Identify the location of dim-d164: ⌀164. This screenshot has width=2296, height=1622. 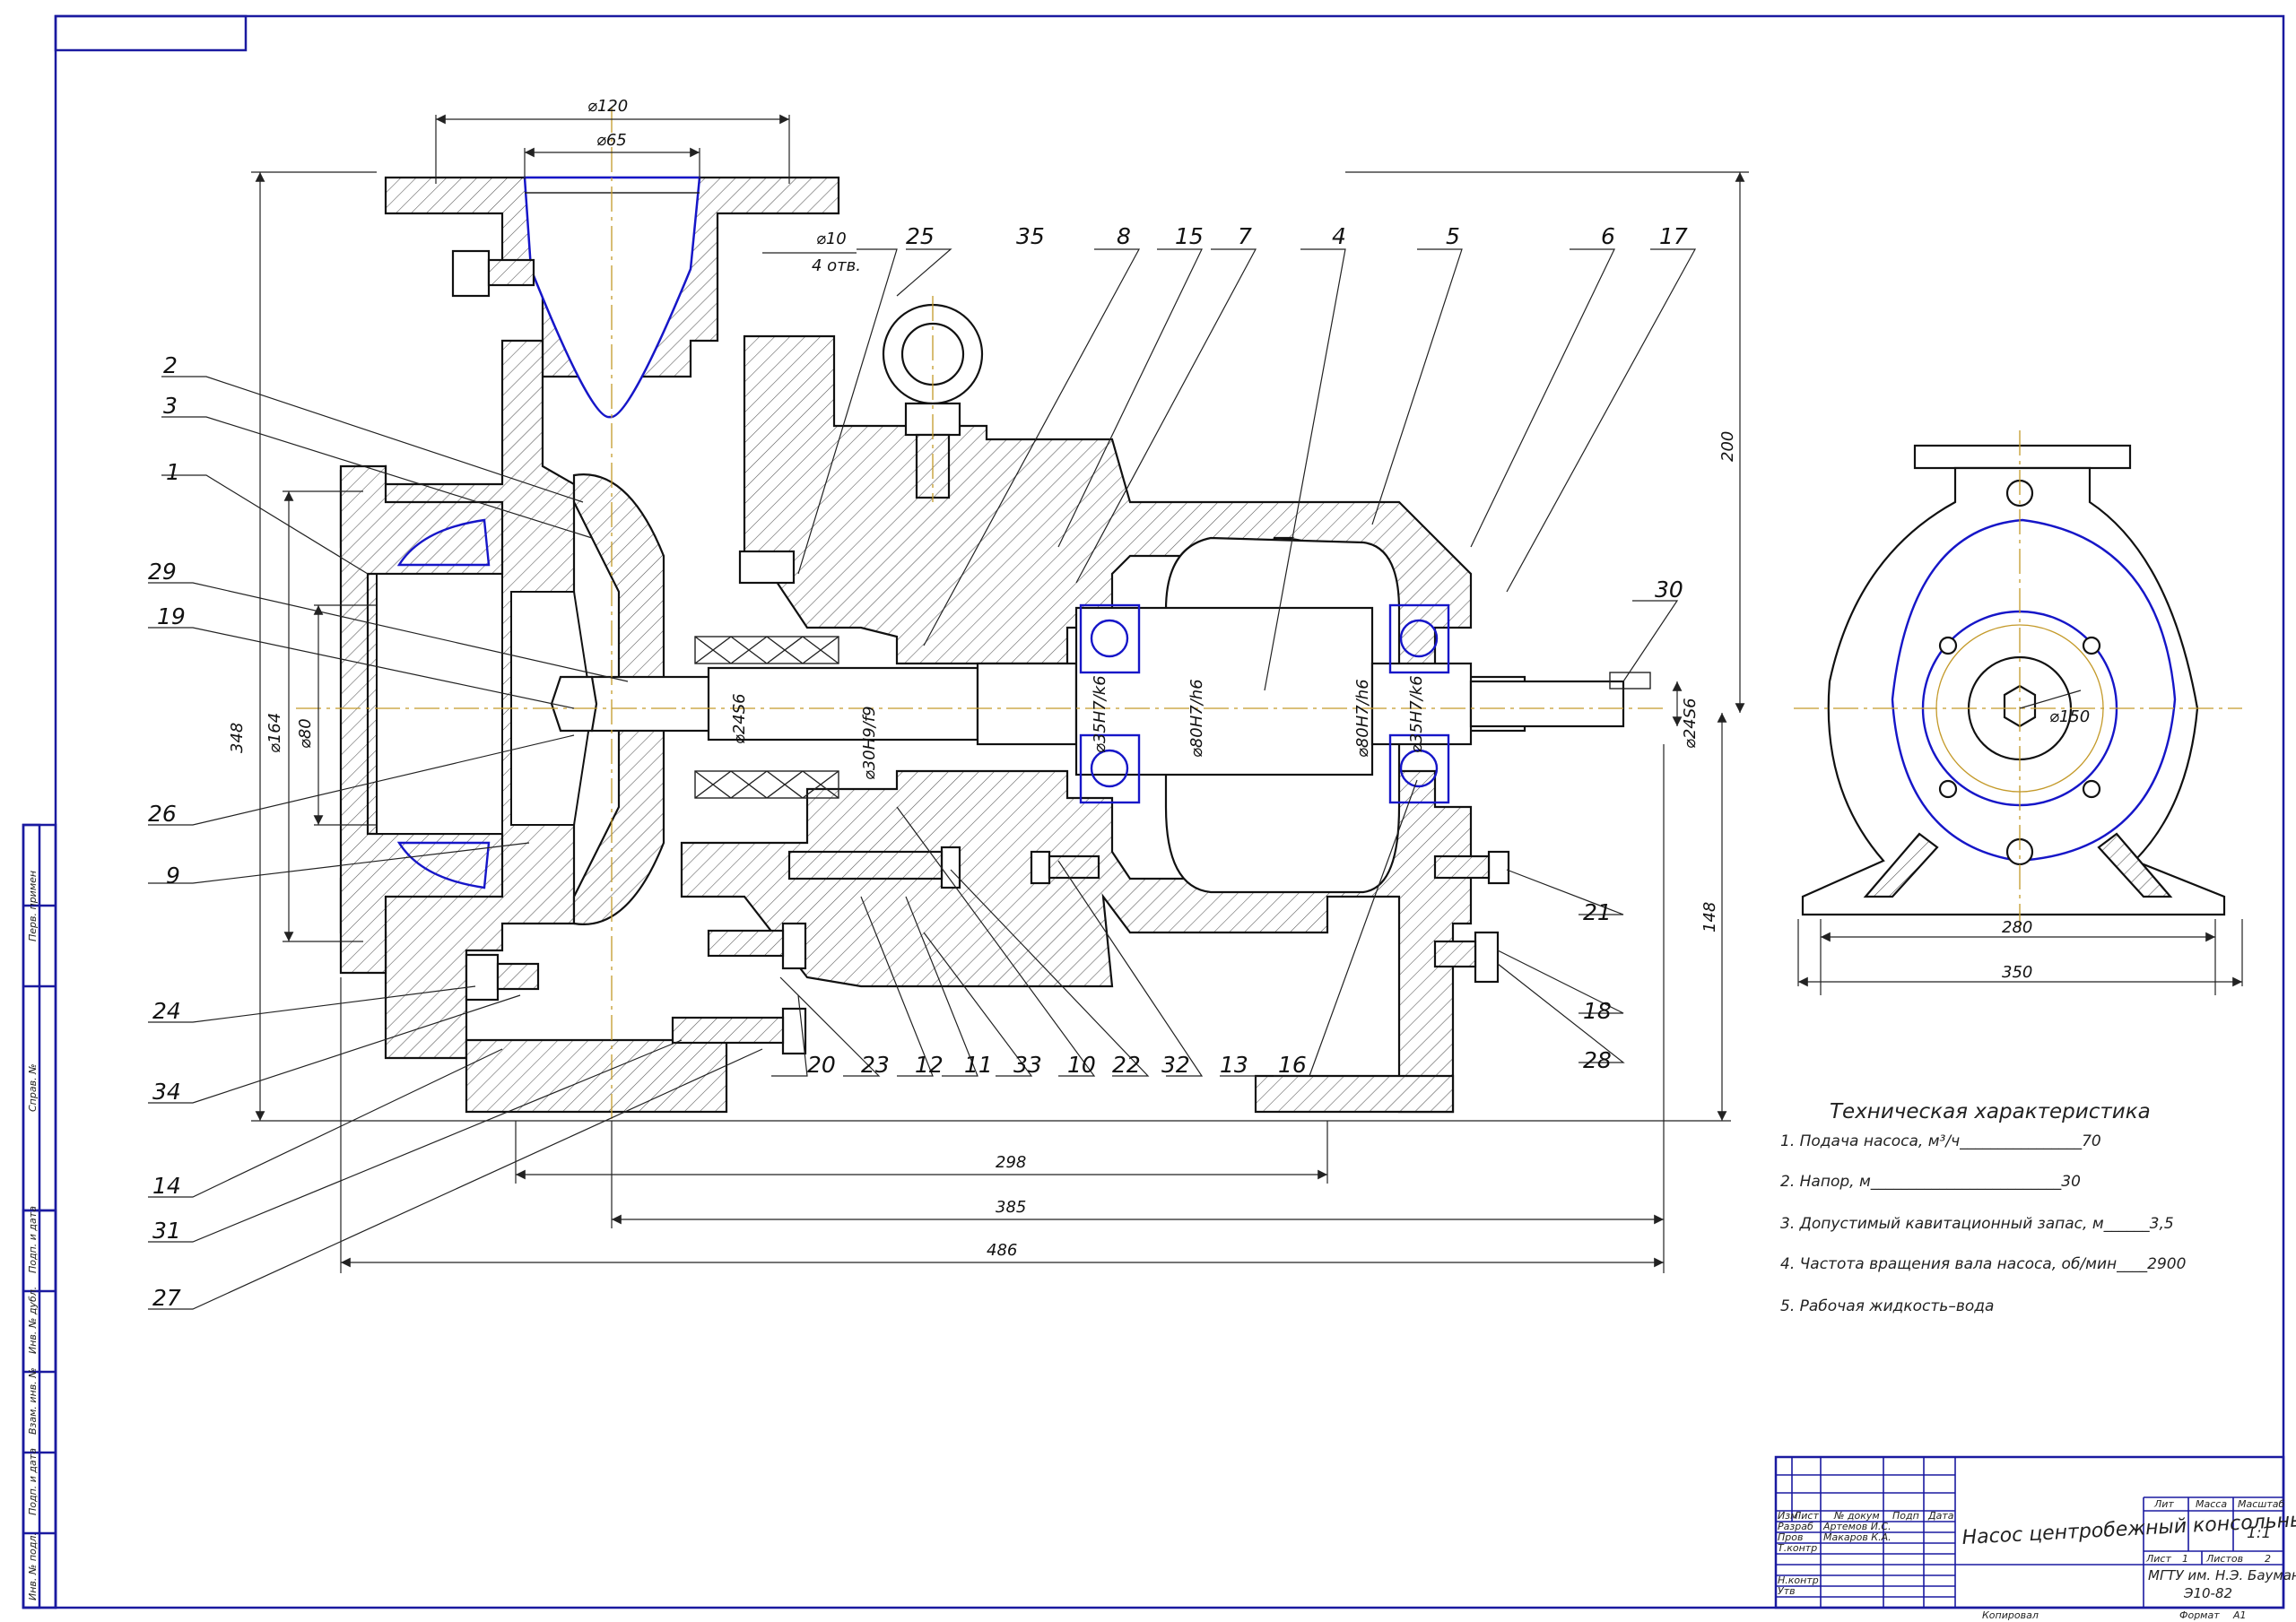
(274, 733).